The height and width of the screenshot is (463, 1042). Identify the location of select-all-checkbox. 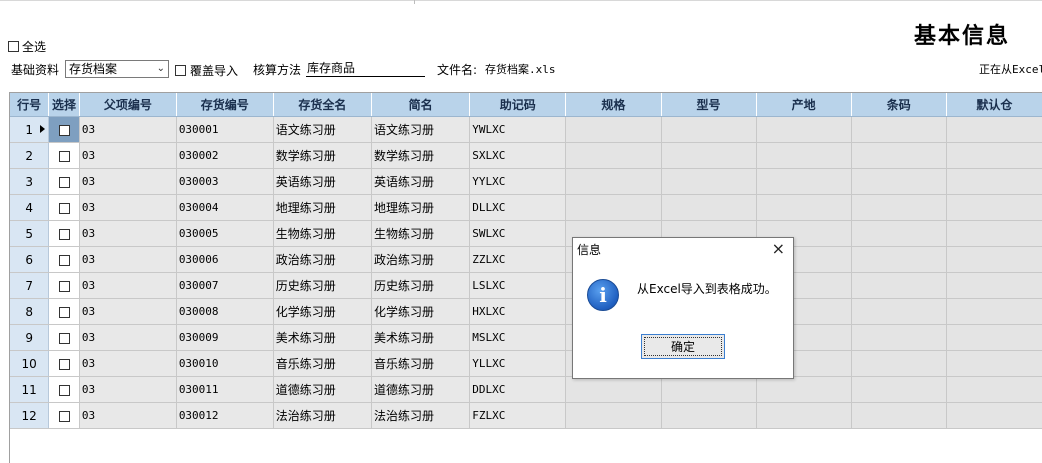
(13, 46).